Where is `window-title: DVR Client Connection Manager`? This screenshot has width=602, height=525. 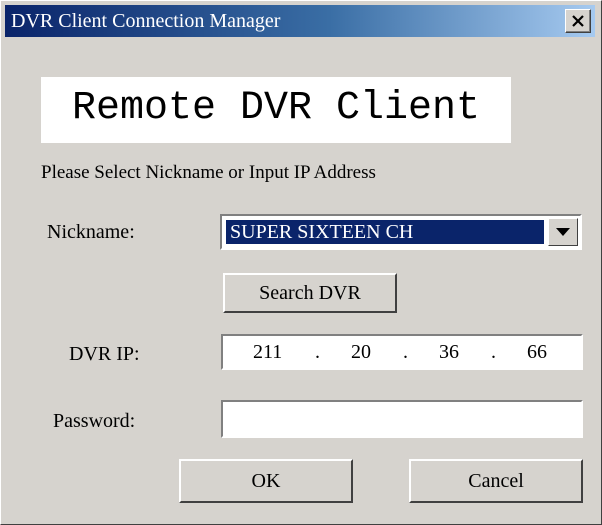
window-title: DVR Client Connection Manager is located at coordinates (146, 21).